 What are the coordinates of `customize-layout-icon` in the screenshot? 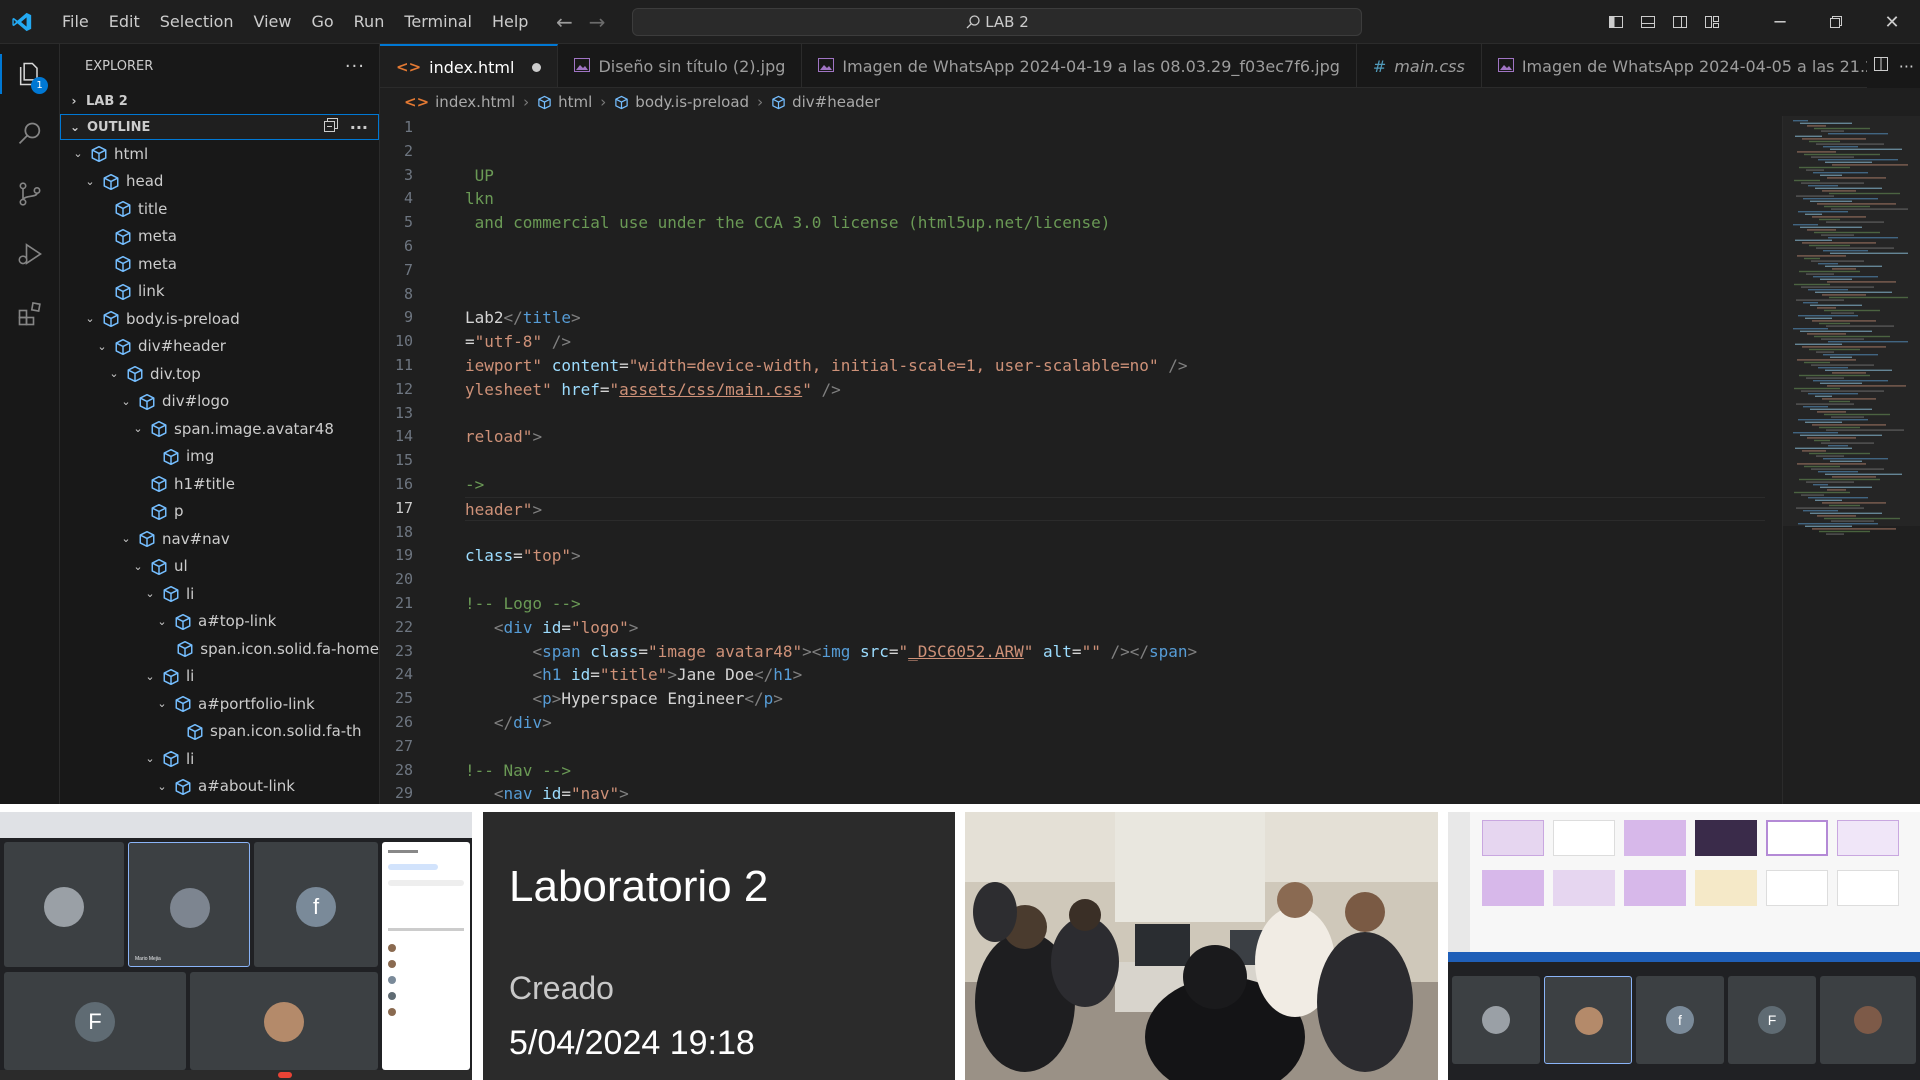 It's located at (1712, 22).